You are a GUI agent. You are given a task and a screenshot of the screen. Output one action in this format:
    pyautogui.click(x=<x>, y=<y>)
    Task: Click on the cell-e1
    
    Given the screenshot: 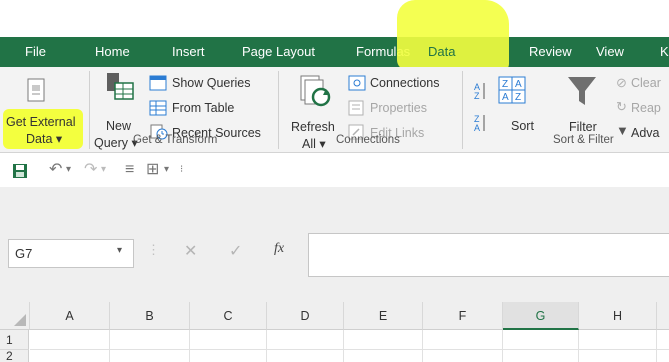 What is the action you would take?
    pyautogui.click(x=383, y=340)
    